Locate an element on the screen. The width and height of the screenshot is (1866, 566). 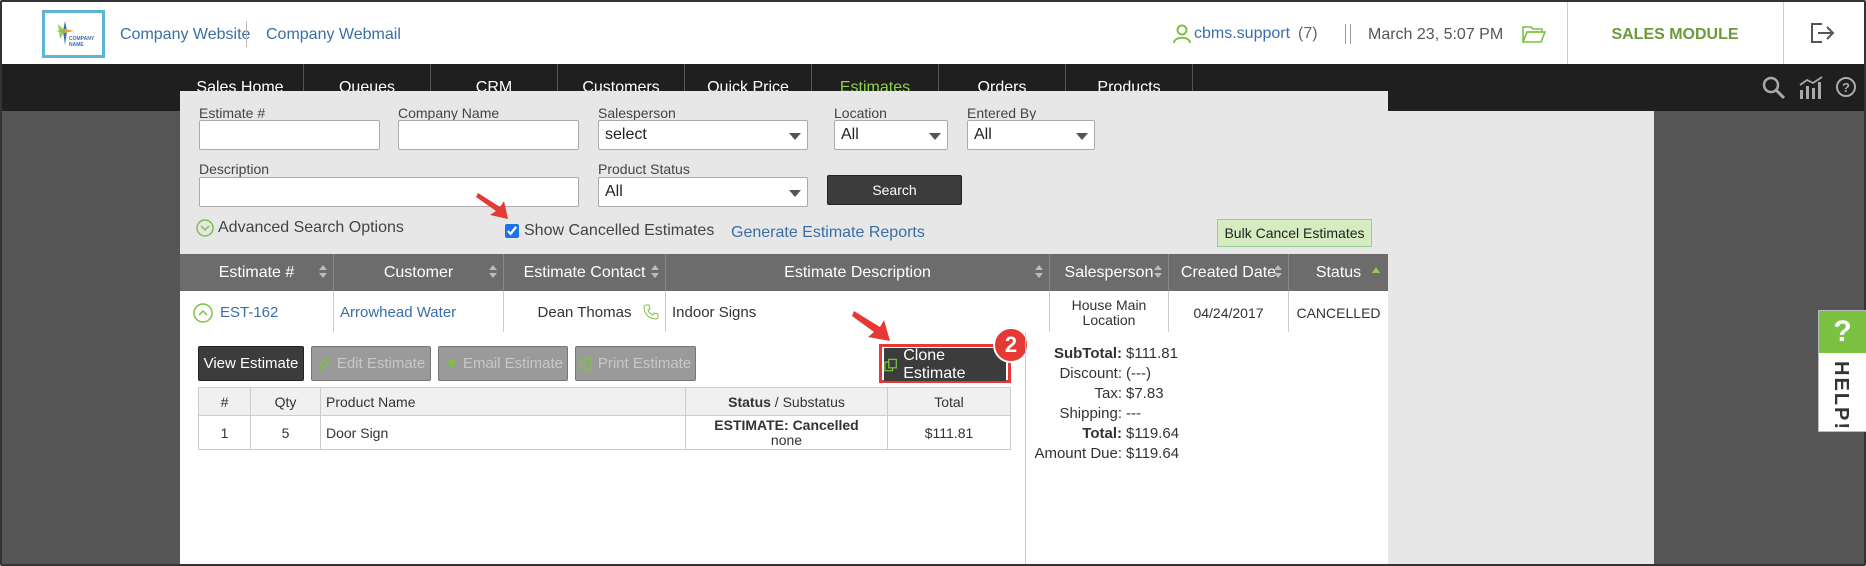
clone-estimate-button: Clone Estimate is located at coordinates (945, 364).